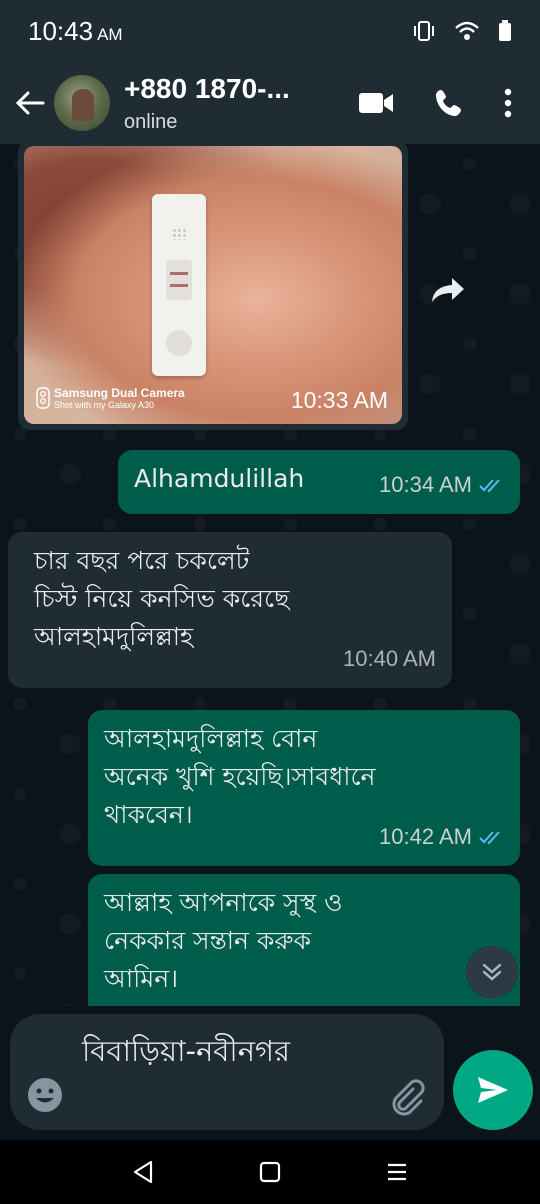  What do you see at coordinates (119, 393) in the screenshot?
I see `camera-label: Samsung Dual Camera` at bounding box center [119, 393].